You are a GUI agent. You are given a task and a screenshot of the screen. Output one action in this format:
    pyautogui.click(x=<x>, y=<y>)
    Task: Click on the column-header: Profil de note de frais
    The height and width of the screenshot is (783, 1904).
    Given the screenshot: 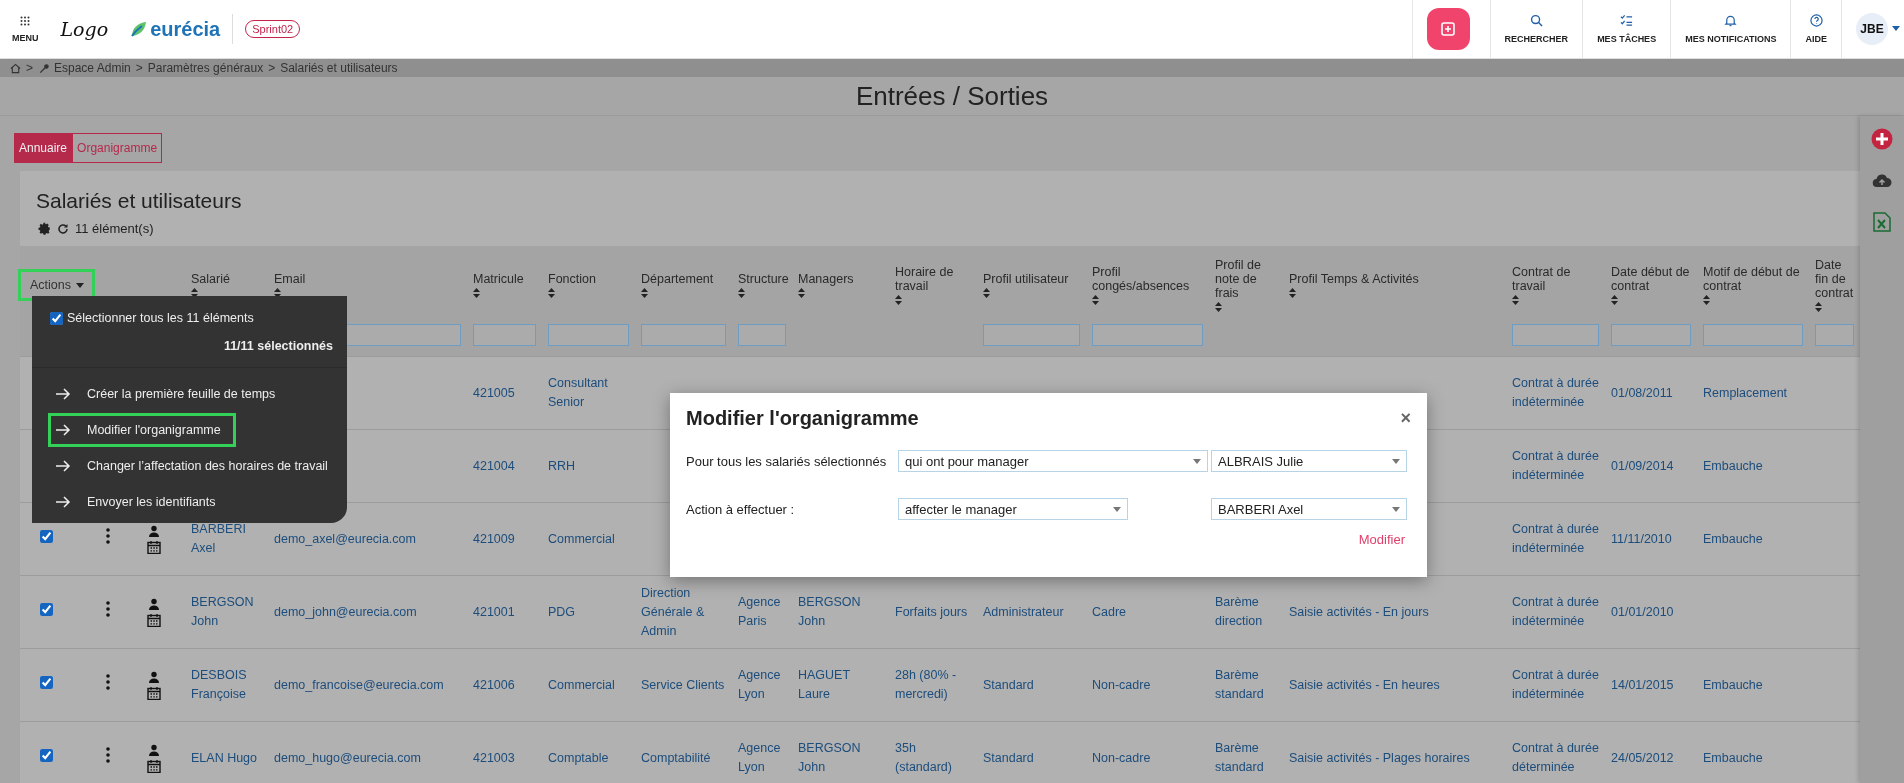 What is the action you would take?
    pyautogui.click(x=1246, y=279)
    